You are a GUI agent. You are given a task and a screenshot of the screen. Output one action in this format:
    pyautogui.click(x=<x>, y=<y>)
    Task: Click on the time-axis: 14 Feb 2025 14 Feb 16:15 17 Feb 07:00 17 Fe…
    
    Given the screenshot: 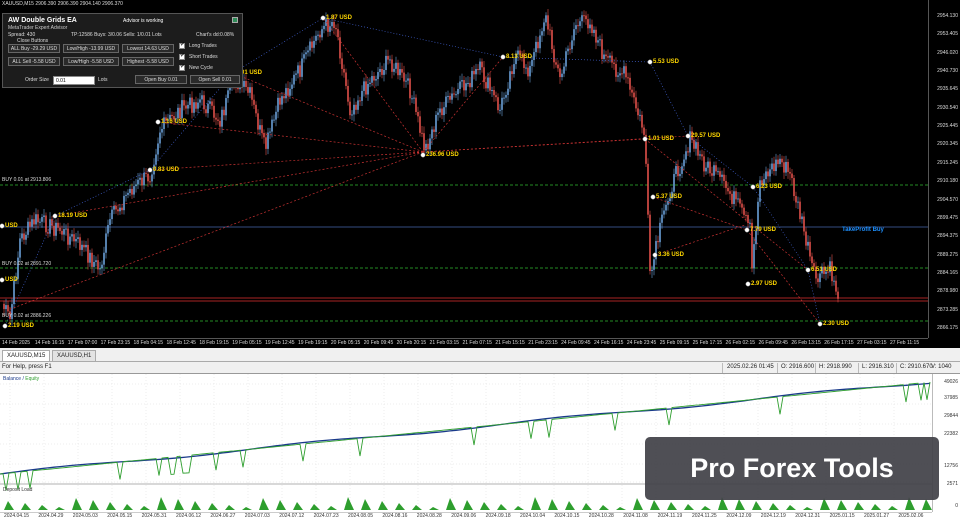 What is the action you would take?
    pyautogui.click(x=464, y=343)
    